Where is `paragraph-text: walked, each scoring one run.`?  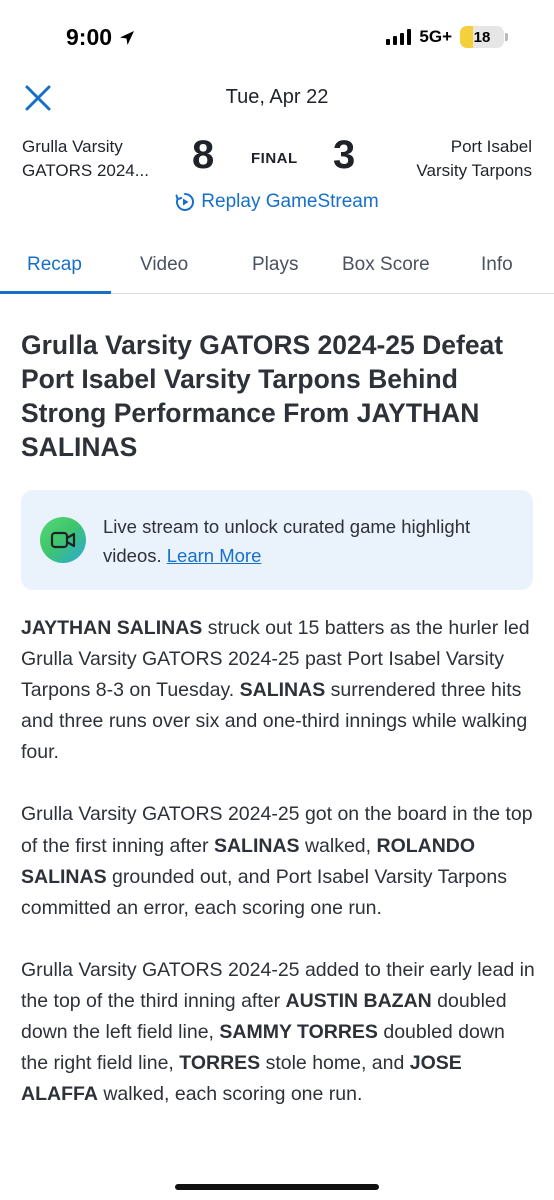 paragraph-text: walked, each scoring one run. is located at coordinates (230, 1094).